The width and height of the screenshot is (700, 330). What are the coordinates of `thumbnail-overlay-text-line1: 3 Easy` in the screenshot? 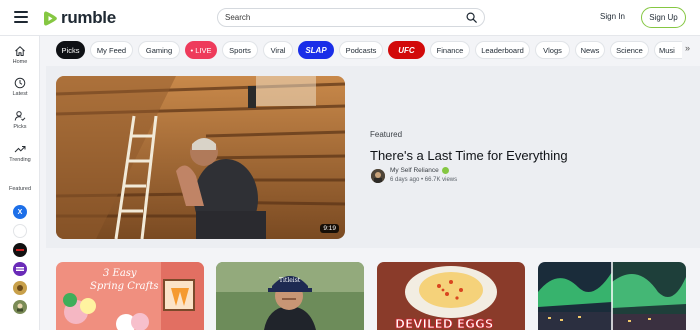 It's located at (120, 273).